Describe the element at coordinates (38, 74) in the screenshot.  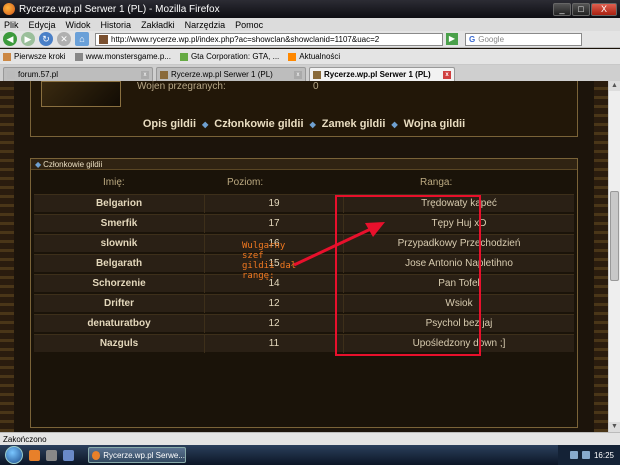
I see `tab-label: forum.57.pl` at that location.